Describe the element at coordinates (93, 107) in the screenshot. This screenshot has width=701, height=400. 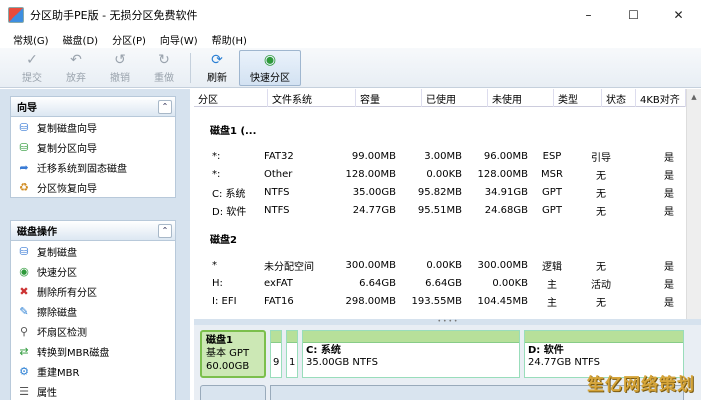
I see `wizard-group-header: 向导 ⌃` at that location.